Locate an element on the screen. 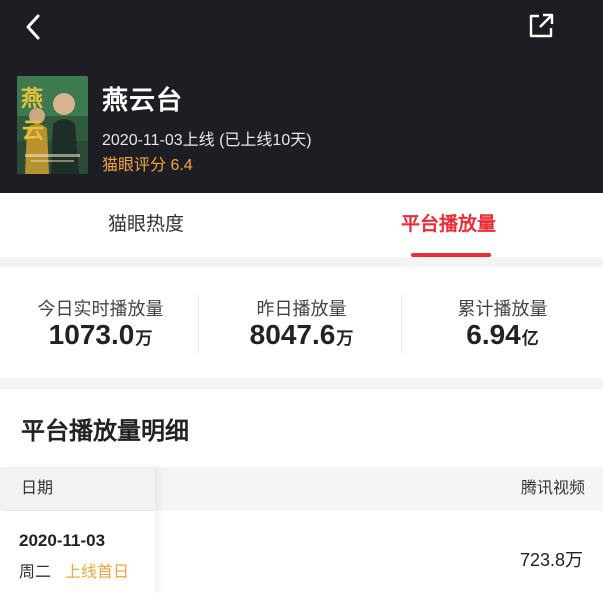  stat-label: 累计播放量 is located at coordinates (502, 309).